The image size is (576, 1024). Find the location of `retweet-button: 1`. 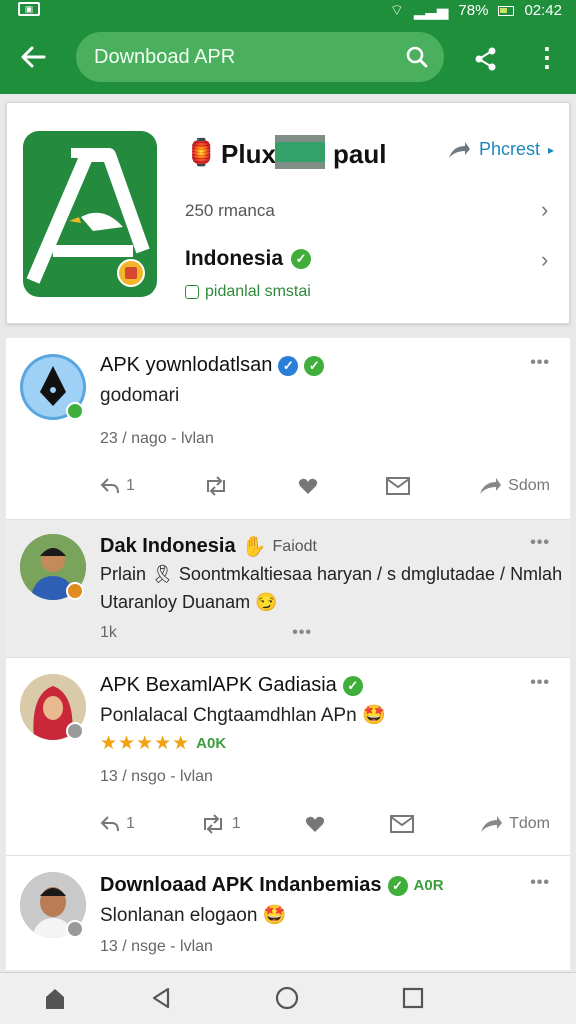

retweet-button: 1 is located at coordinates (220, 824).